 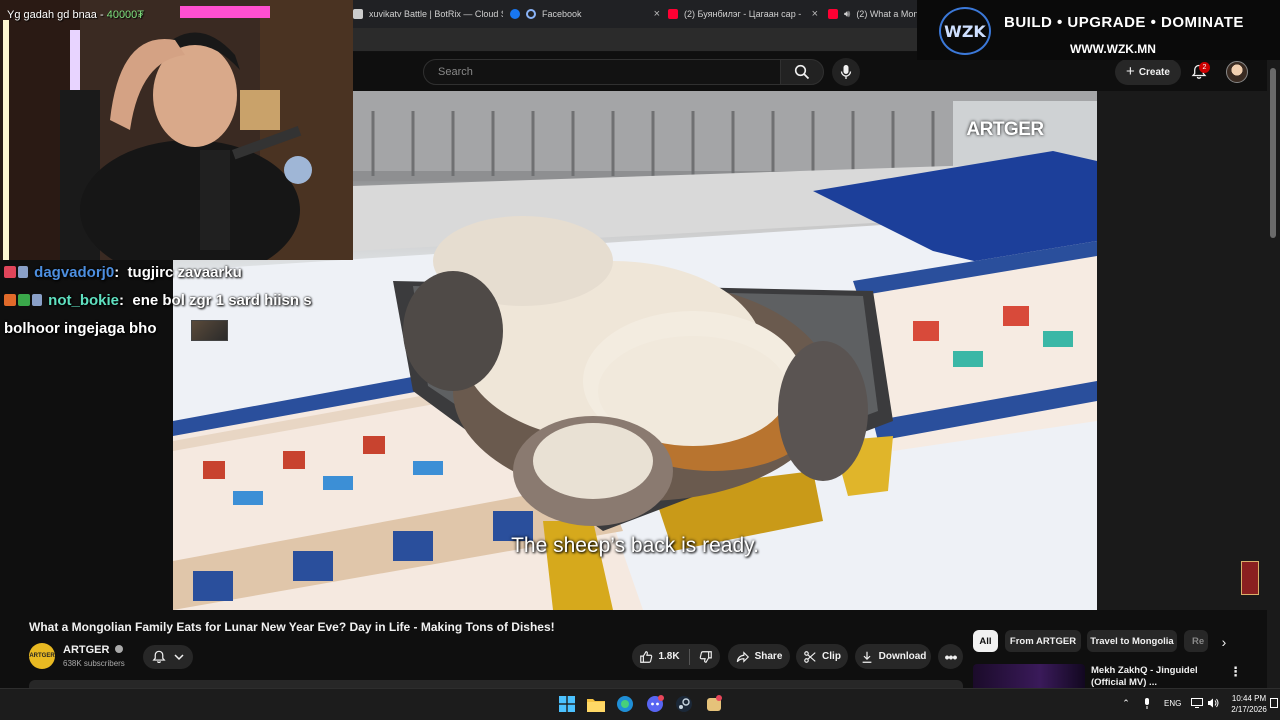 What do you see at coordinates (1182, 350) in the screenshot?
I see `secondary-column-background` at bounding box center [1182, 350].